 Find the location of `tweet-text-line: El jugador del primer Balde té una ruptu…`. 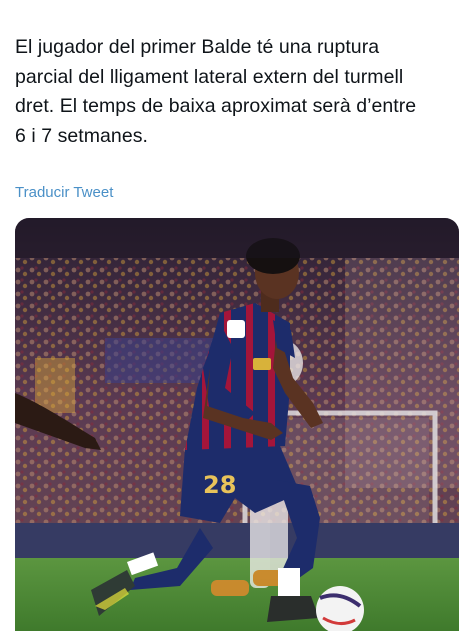

tweet-text-line: El jugador del primer Balde té una ruptu… is located at coordinates (197, 47).